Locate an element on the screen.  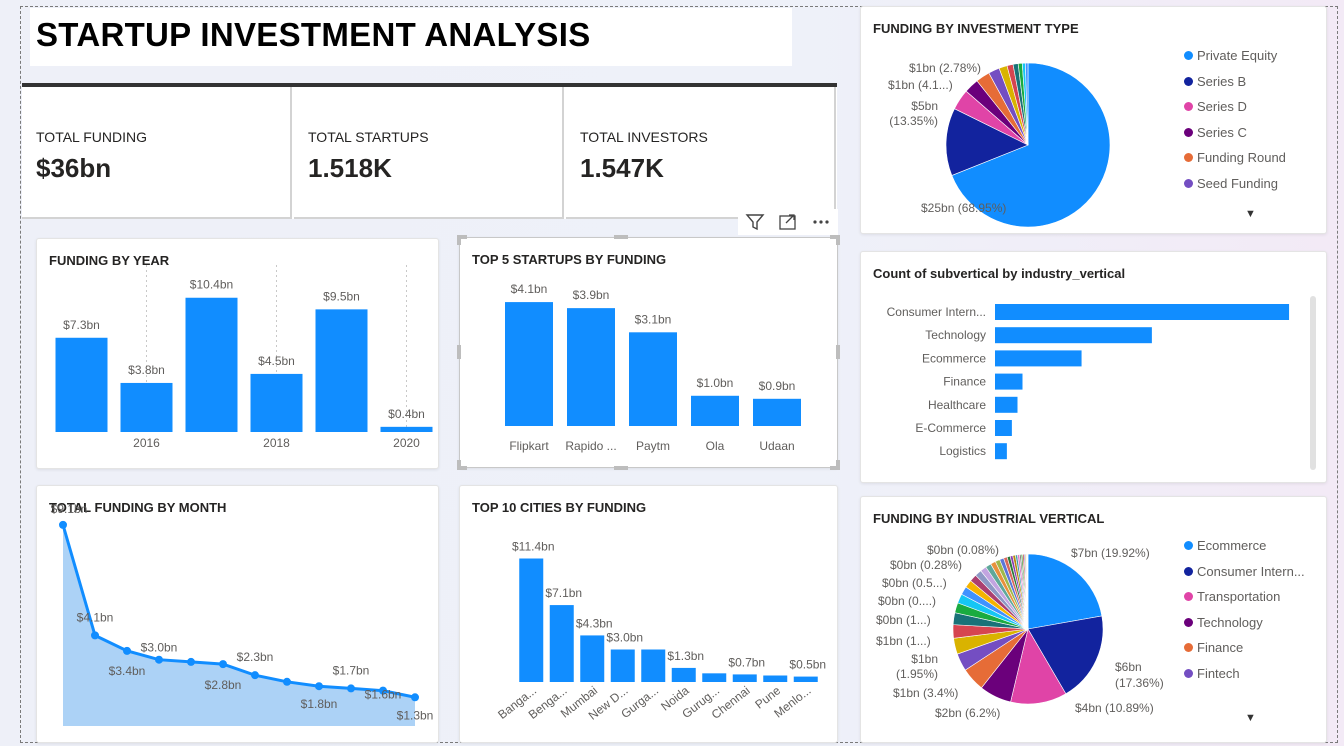
legend-item: Seed Funding is located at coordinates (1235, 184).